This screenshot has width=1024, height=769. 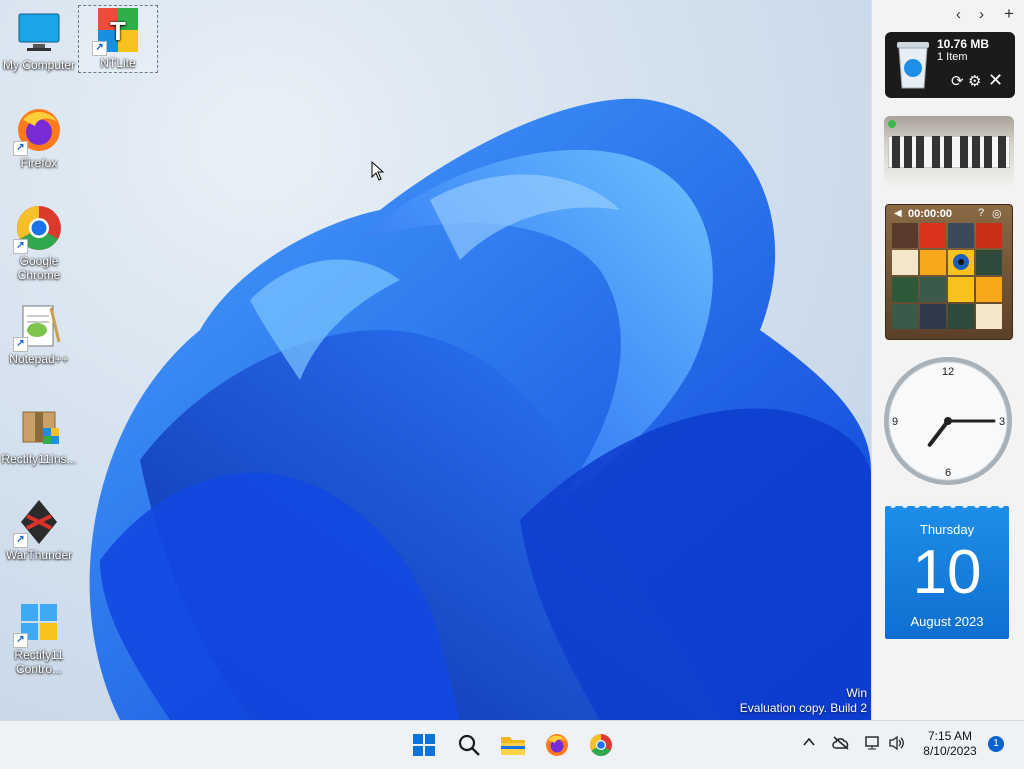 What do you see at coordinates (39, 65) in the screenshot?
I see `desktop-icon-label: My Computer` at bounding box center [39, 65].